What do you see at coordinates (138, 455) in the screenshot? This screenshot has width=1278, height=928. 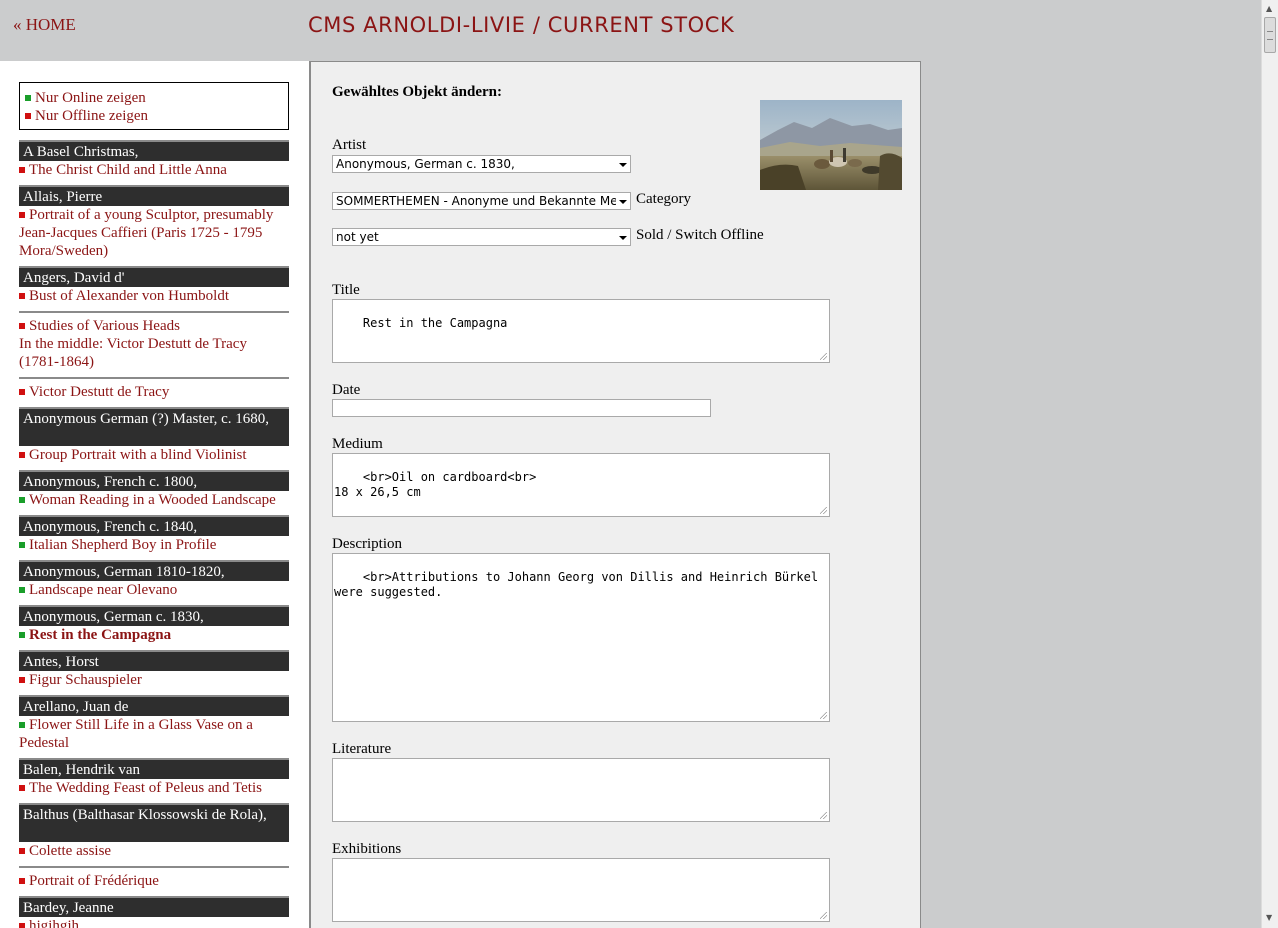 I see `artwork-title: Group Portrait with a blind Violinist` at bounding box center [138, 455].